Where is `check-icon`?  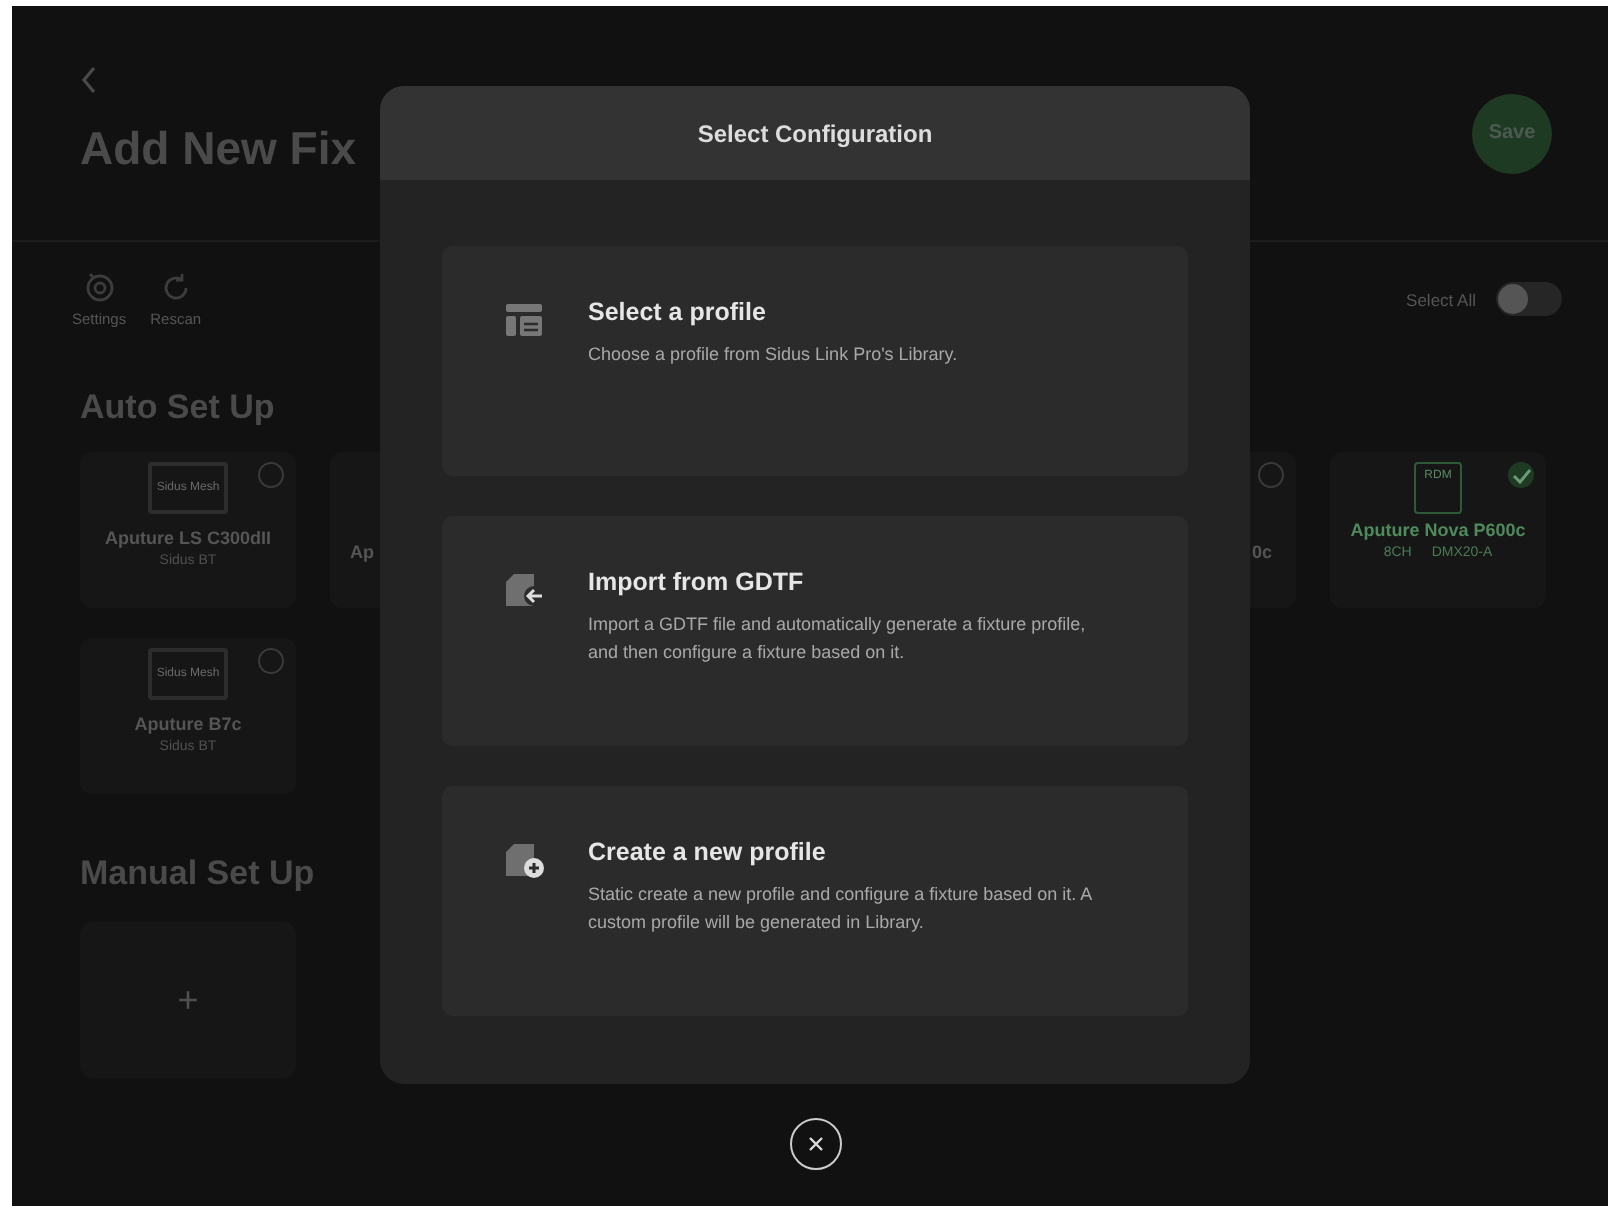
check-icon is located at coordinates (1521, 475).